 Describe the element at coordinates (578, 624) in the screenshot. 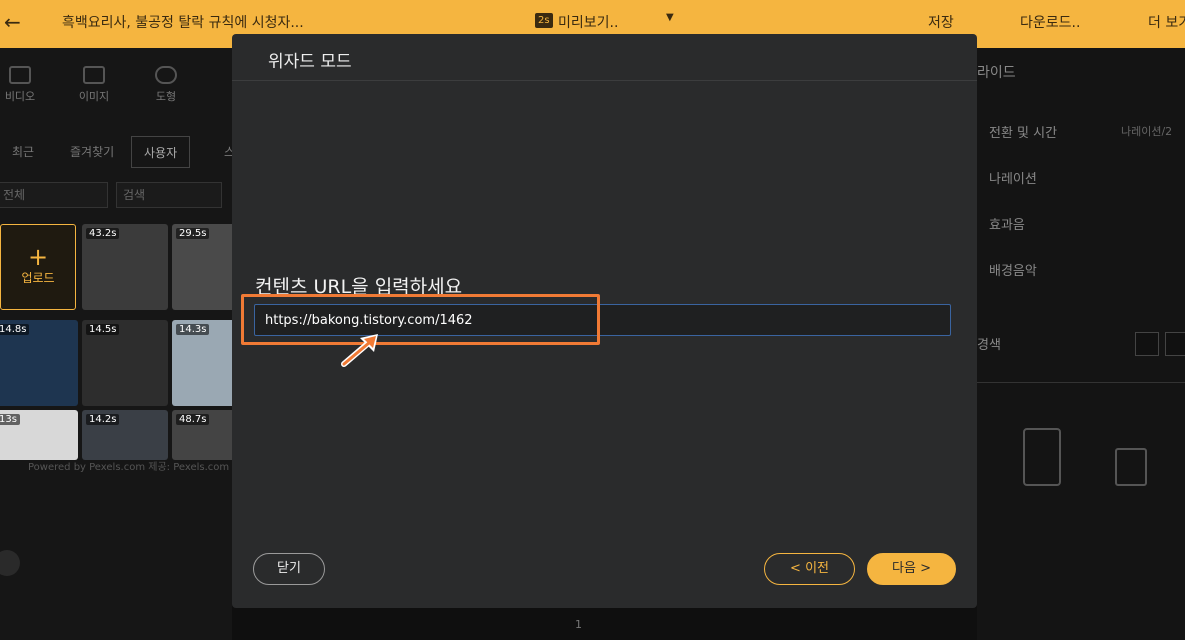

I see `page-number: 1` at that location.